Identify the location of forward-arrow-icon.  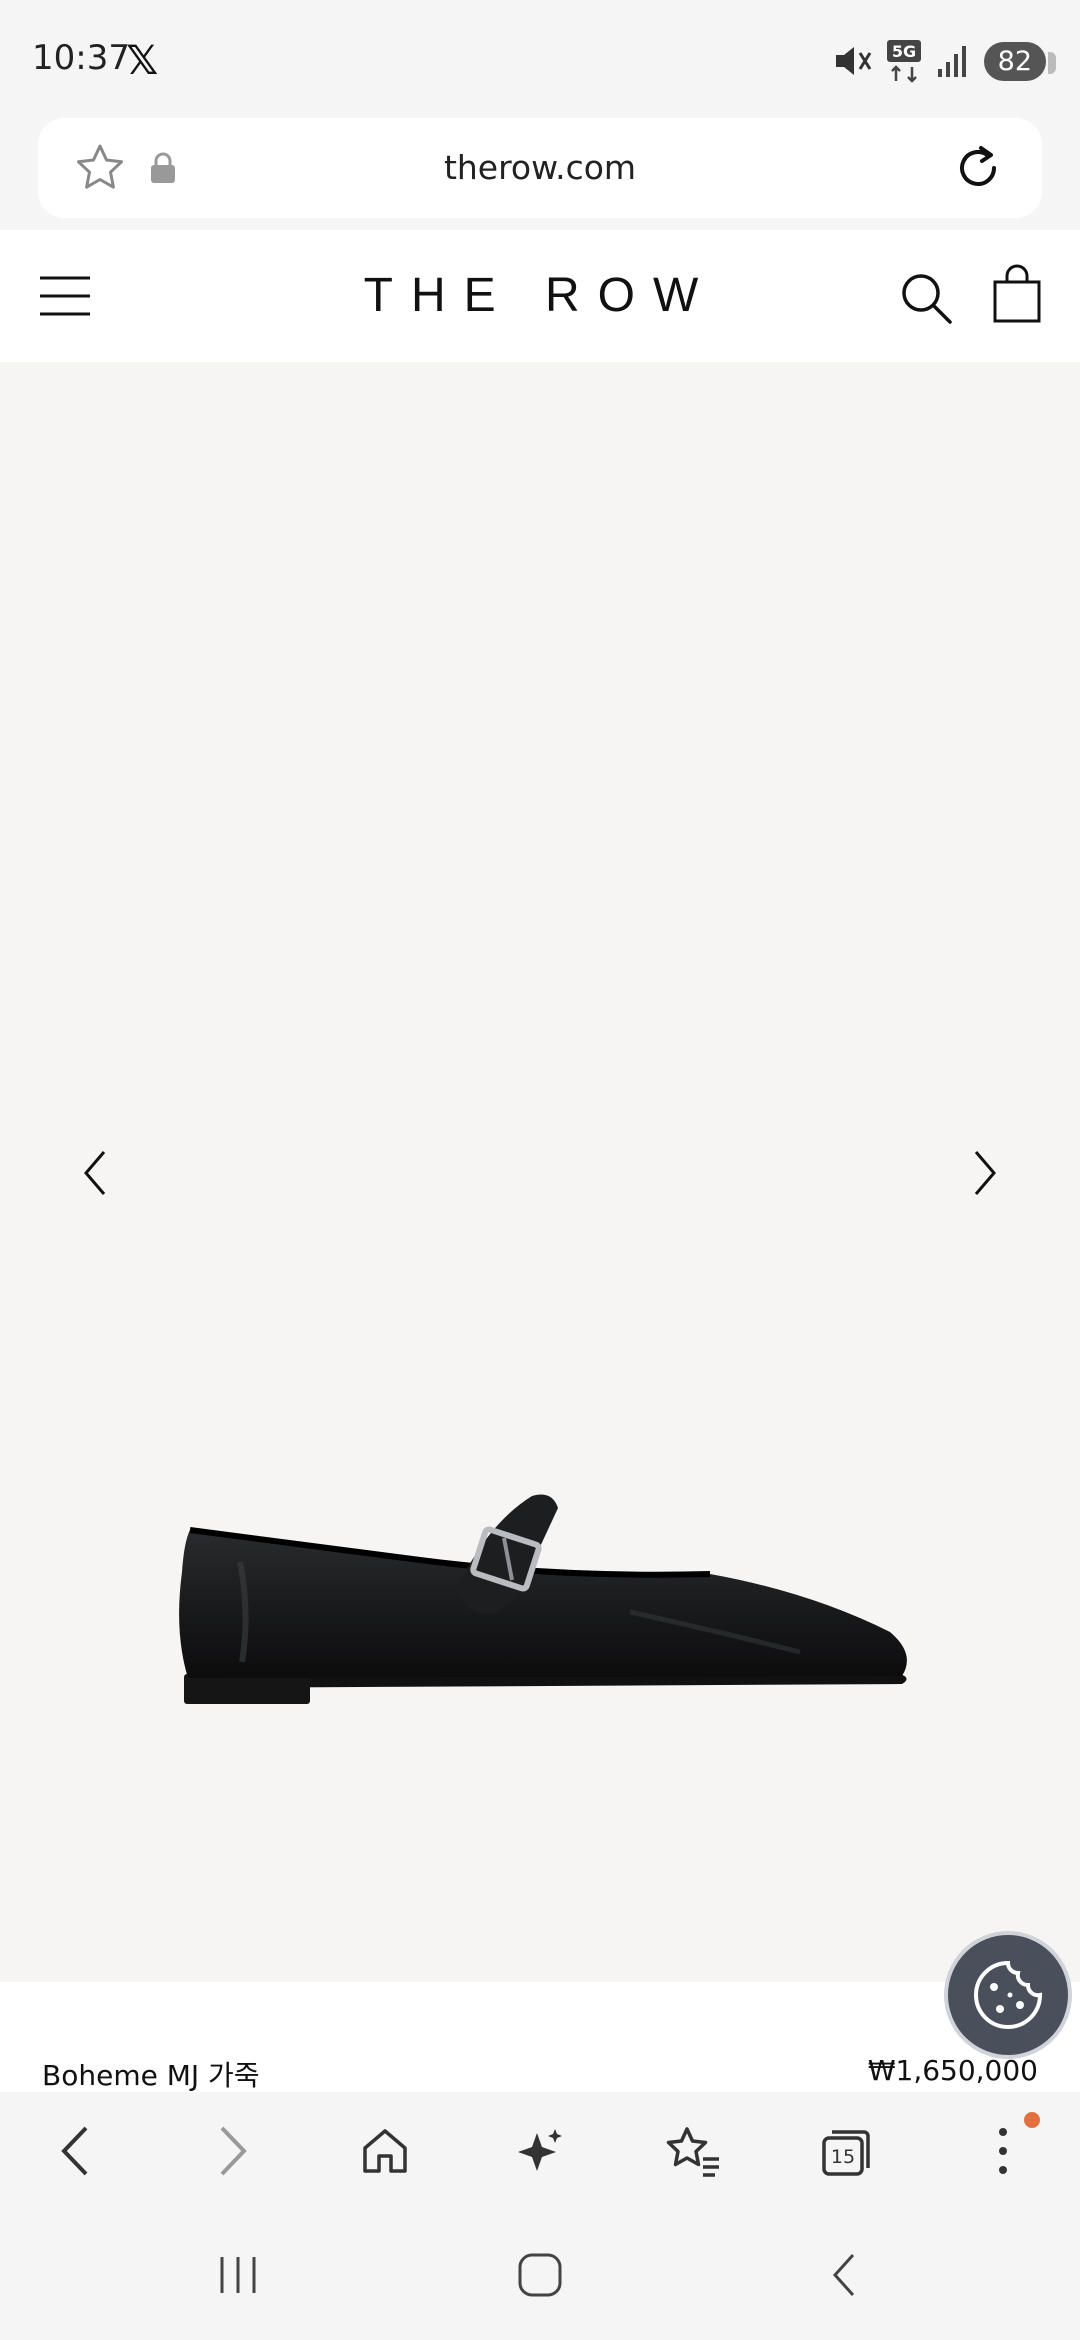
(233, 2151).